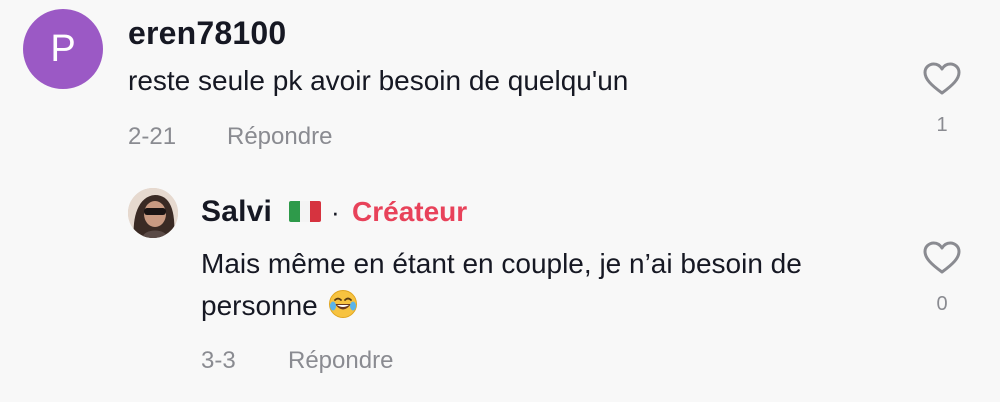 This screenshot has width=1000, height=402. What do you see at coordinates (63, 49) in the screenshot?
I see `avatar: P` at bounding box center [63, 49].